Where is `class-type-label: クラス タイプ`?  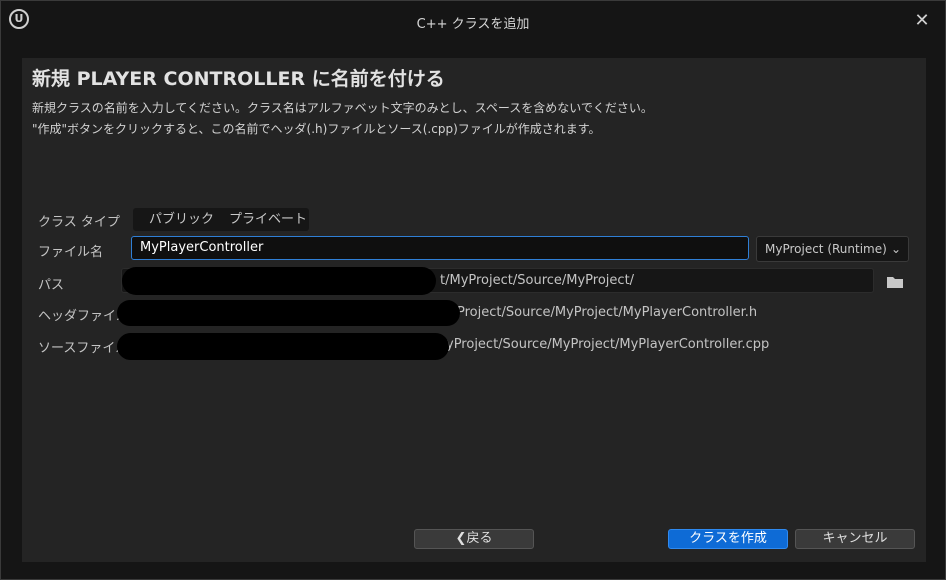
class-type-label: クラス タイプ is located at coordinates (79, 222).